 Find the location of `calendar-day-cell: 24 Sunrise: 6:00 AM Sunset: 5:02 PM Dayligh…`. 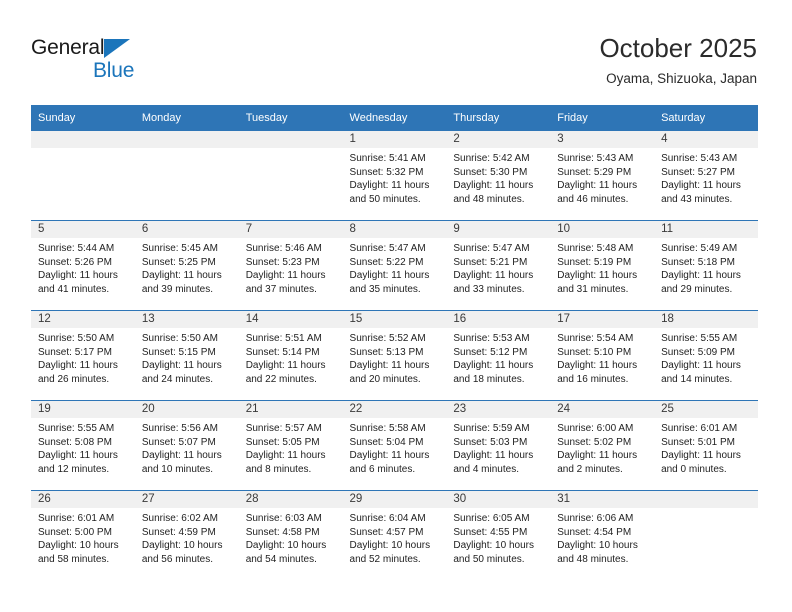

calendar-day-cell: 24 Sunrise: 6:00 AM Sunset: 5:02 PM Dayligh… is located at coordinates (602, 445).